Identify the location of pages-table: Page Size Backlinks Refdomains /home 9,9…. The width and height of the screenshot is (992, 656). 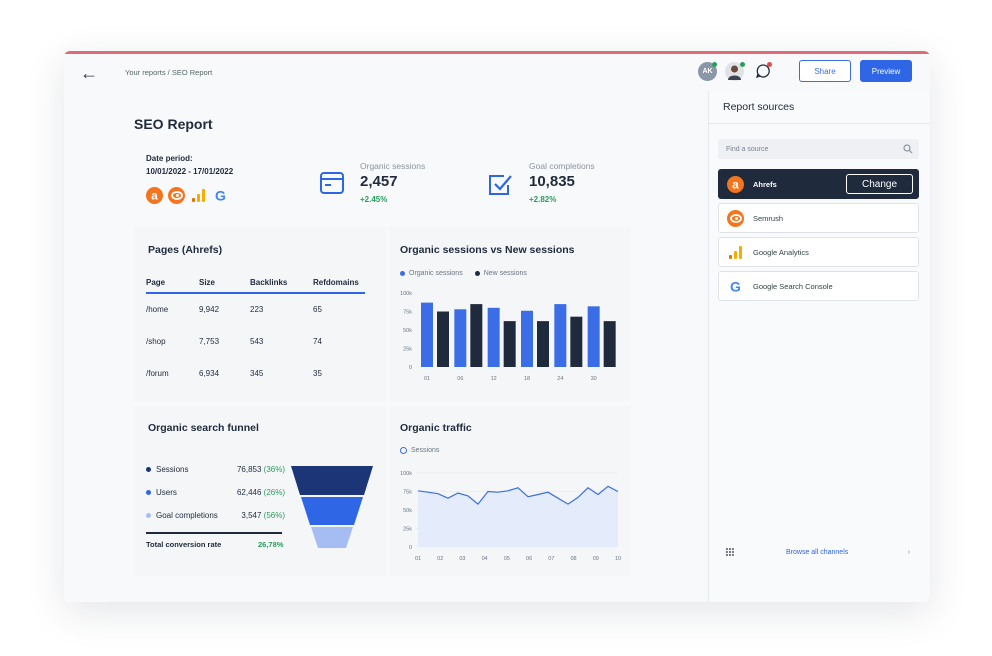
(255, 331).